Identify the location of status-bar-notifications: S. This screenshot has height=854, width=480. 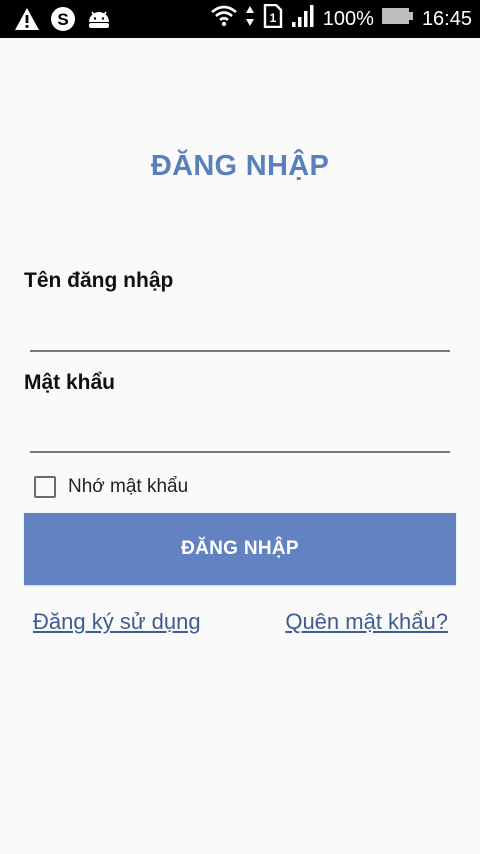
(63, 21).